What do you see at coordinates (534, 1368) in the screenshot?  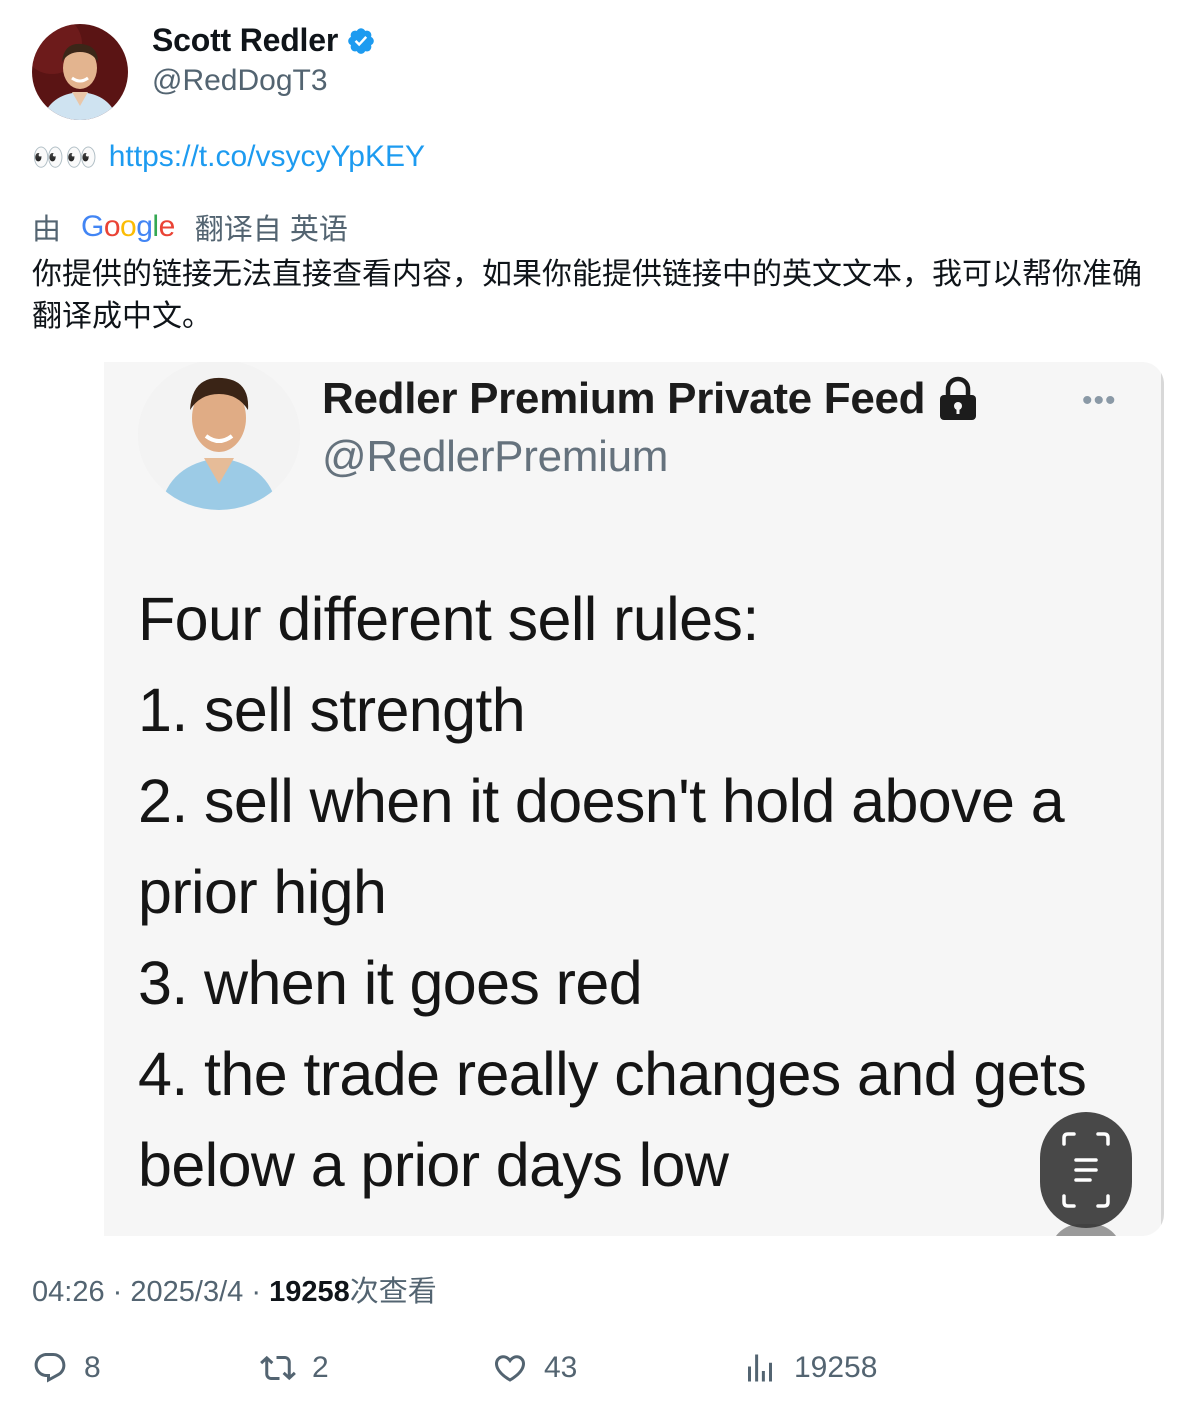 I see `like-button: 43` at bounding box center [534, 1368].